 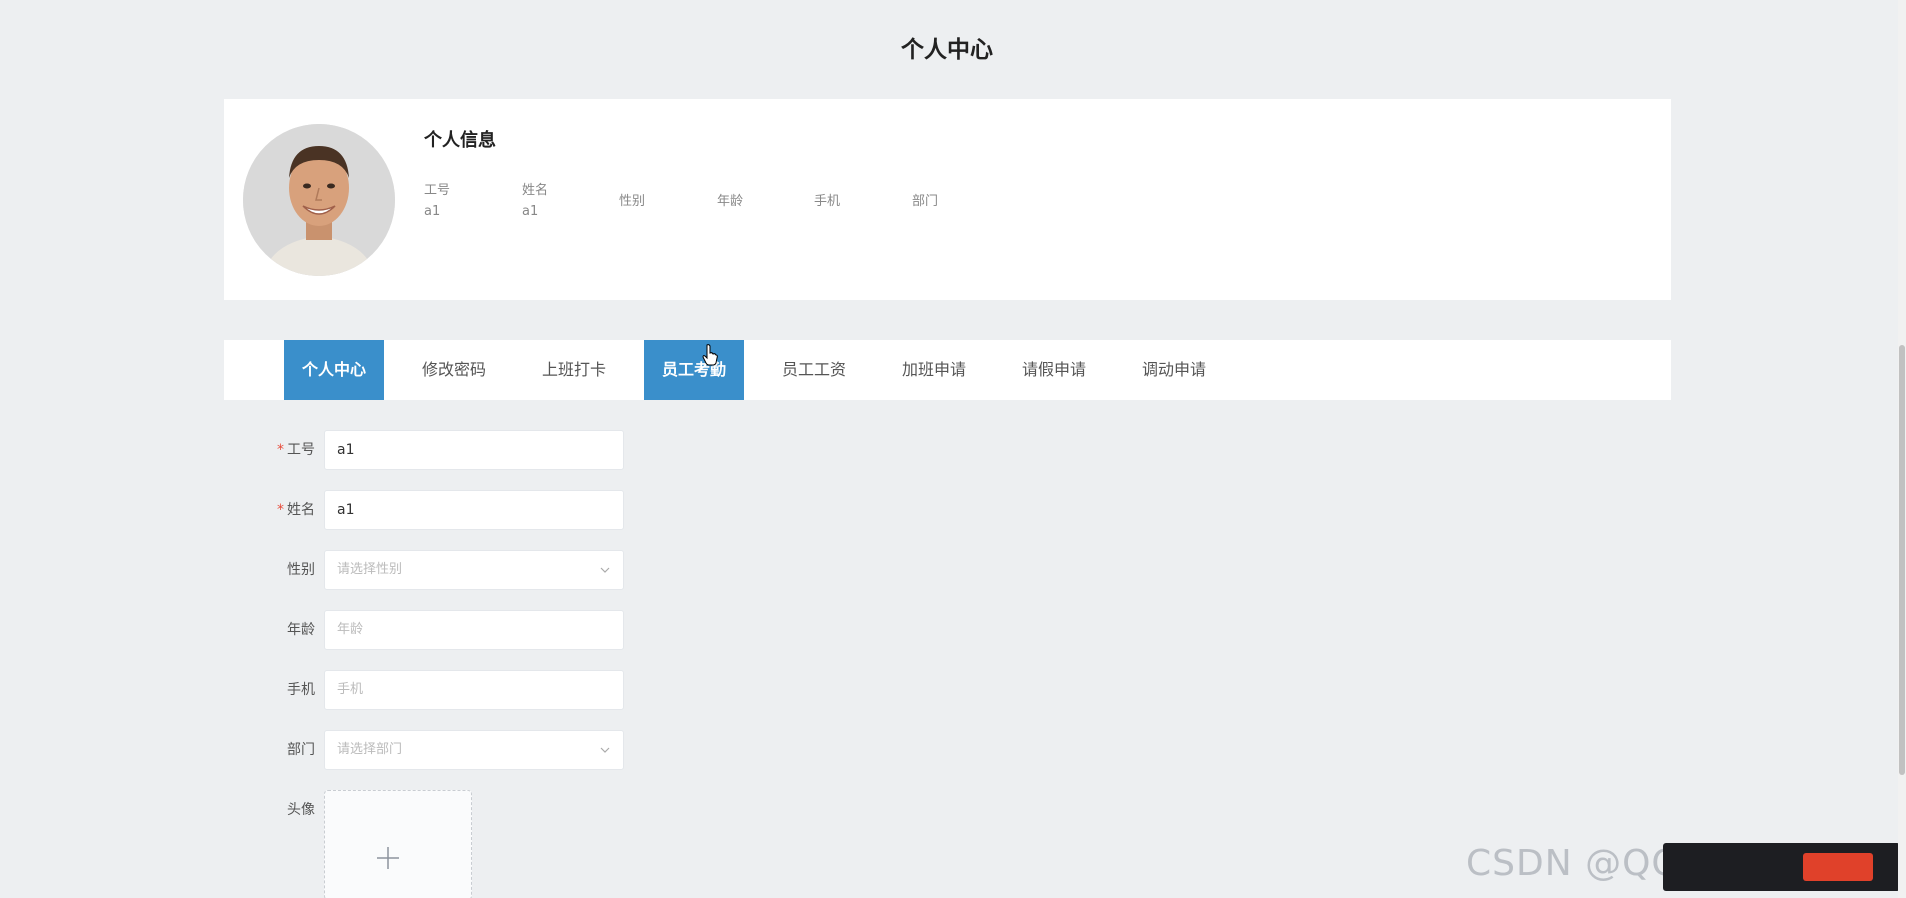 What do you see at coordinates (474, 510) in the screenshot?
I see `name-input: a1` at bounding box center [474, 510].